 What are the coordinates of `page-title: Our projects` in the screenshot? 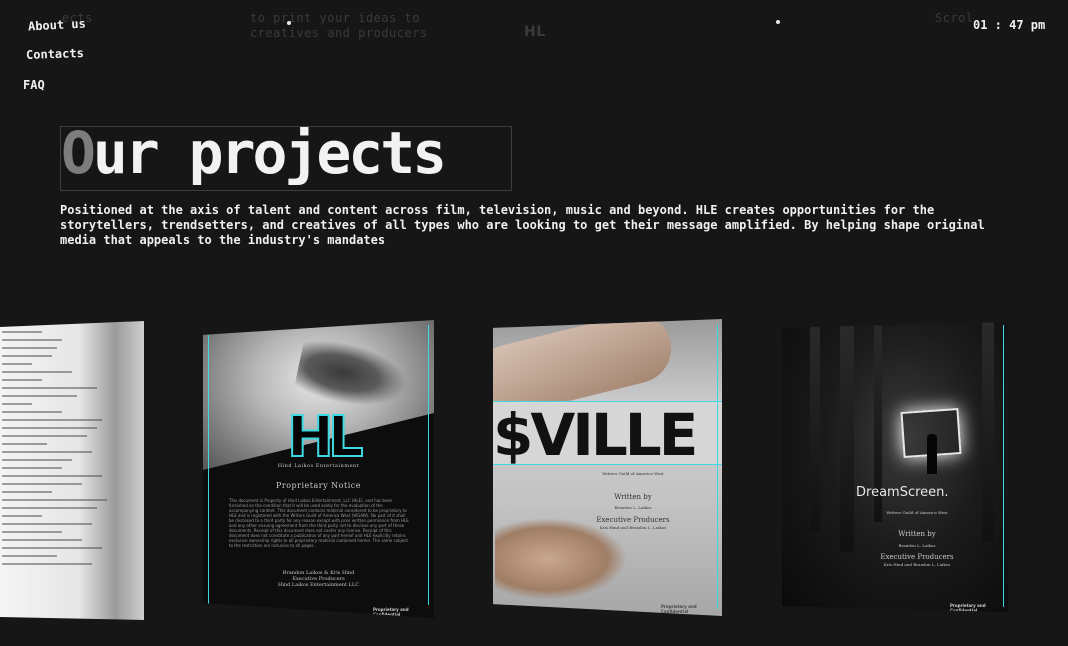 It's located at (254, 156).